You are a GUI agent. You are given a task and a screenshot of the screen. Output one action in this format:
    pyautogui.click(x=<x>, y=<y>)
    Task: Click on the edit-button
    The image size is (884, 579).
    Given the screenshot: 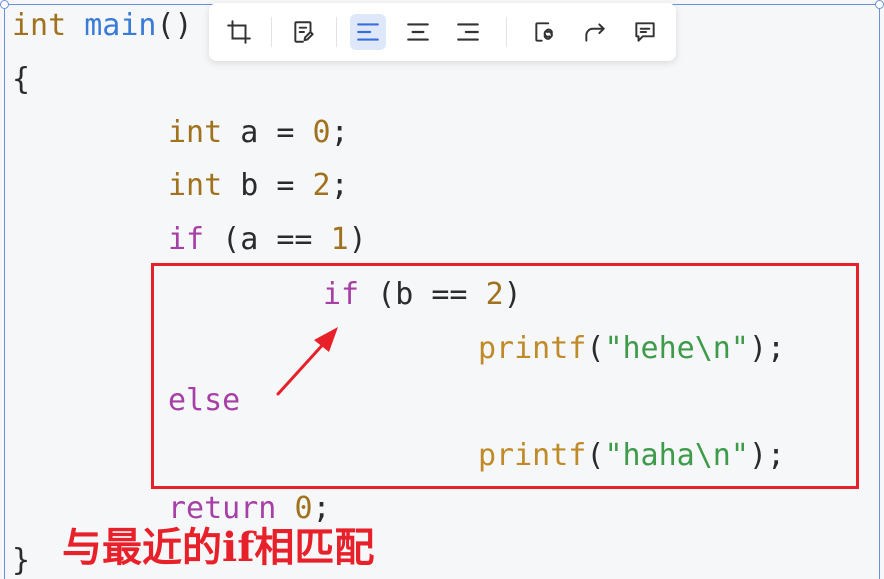 What is the action you would take?
    pyautogui.click(x=304, y=32)
    